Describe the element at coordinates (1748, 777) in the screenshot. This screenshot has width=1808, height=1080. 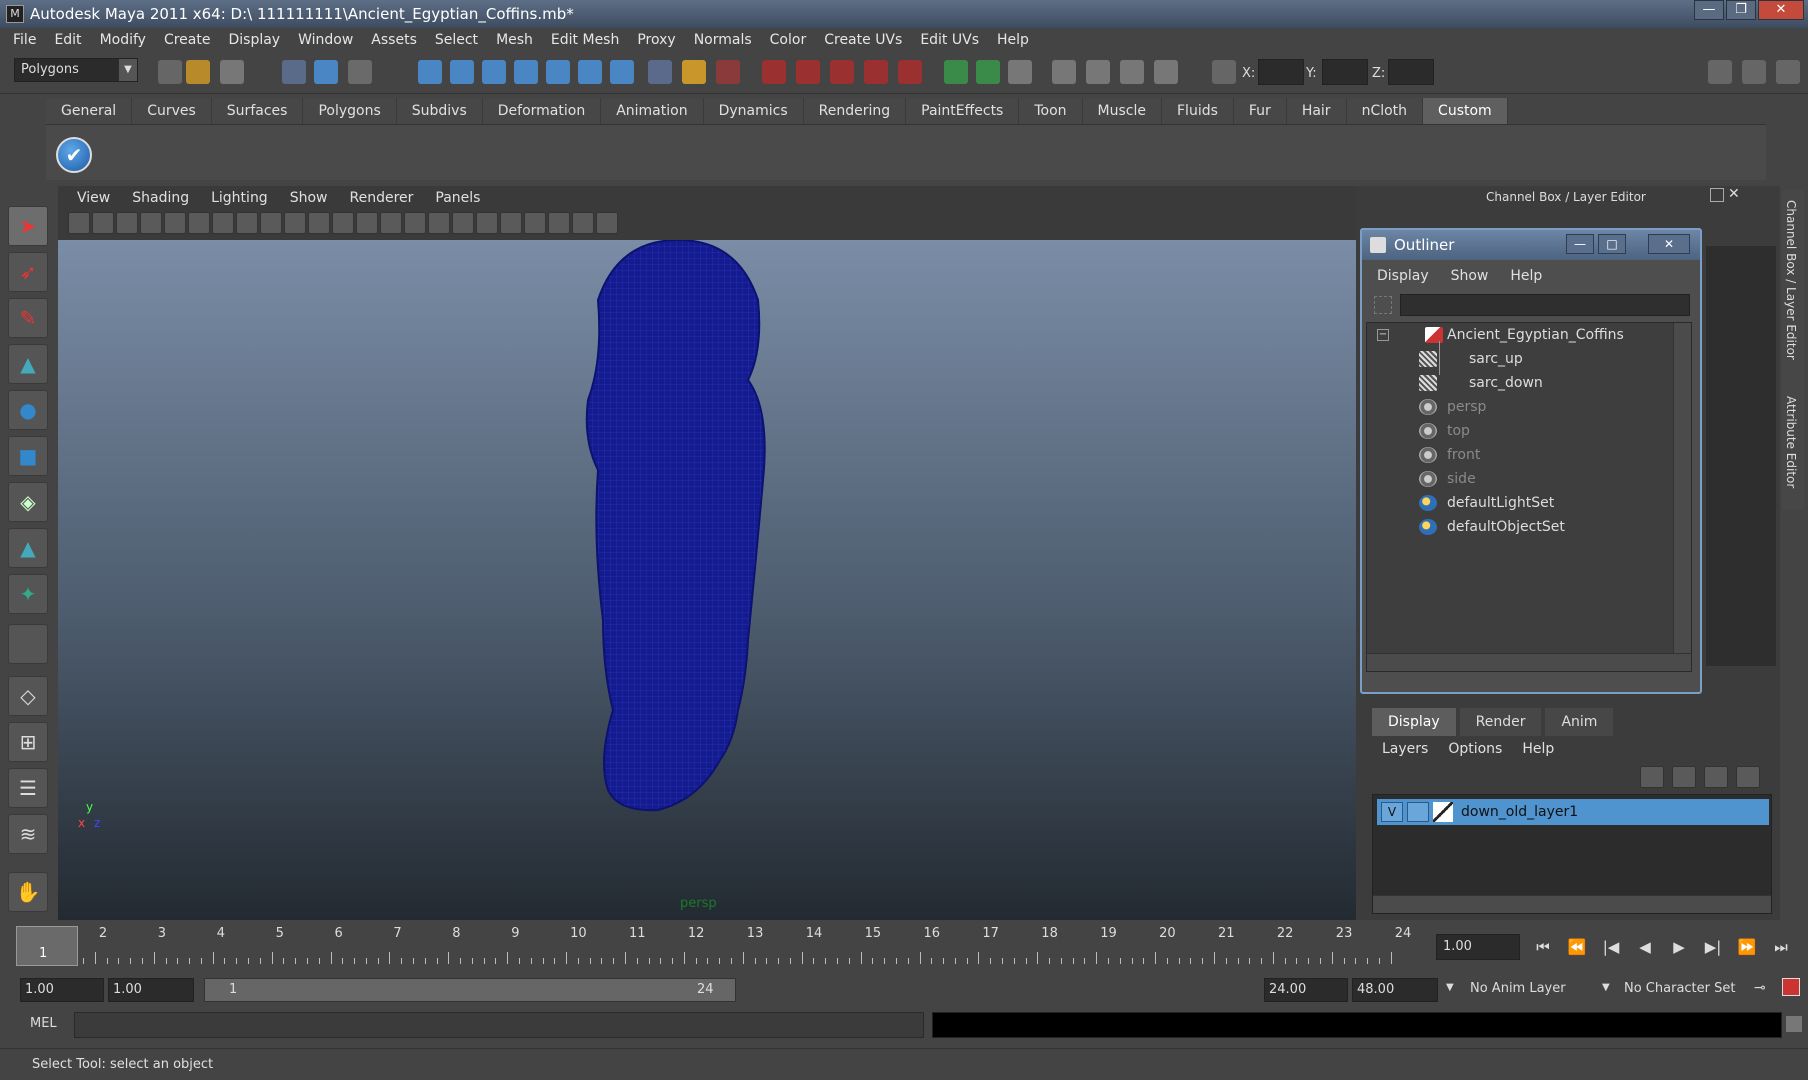
I see `new-layer-selected-icon` at that location.